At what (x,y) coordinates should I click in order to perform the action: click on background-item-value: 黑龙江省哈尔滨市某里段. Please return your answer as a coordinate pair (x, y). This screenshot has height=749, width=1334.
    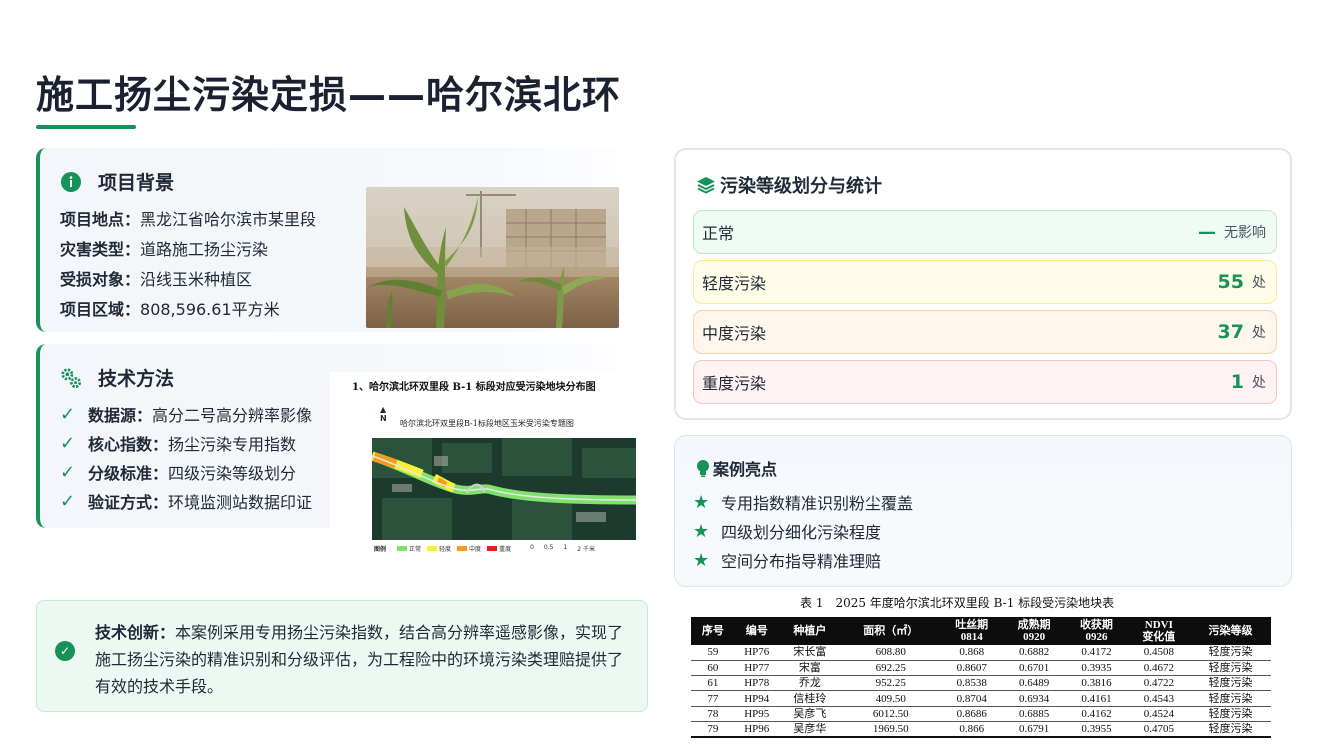
    Looking at the image, I should click on (228, 219).